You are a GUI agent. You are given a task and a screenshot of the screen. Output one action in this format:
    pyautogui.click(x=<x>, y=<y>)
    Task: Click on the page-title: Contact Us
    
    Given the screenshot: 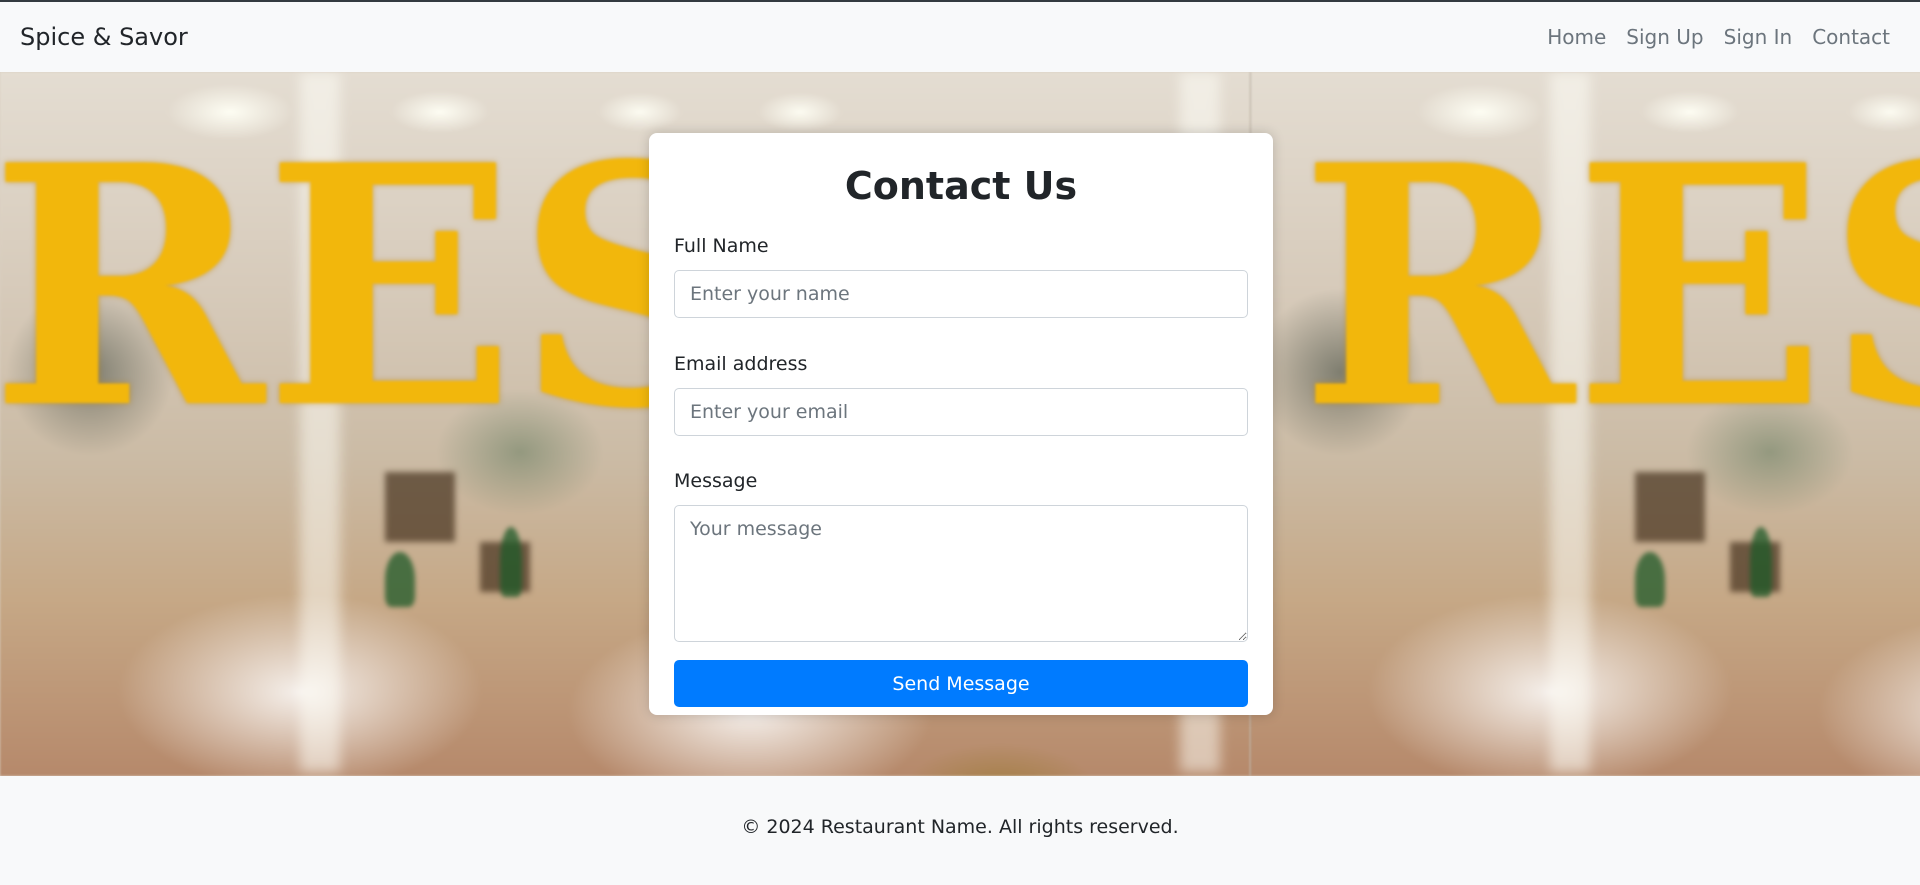 What is the action you would take?
    pyautogui.click(x=961, y=186)
    